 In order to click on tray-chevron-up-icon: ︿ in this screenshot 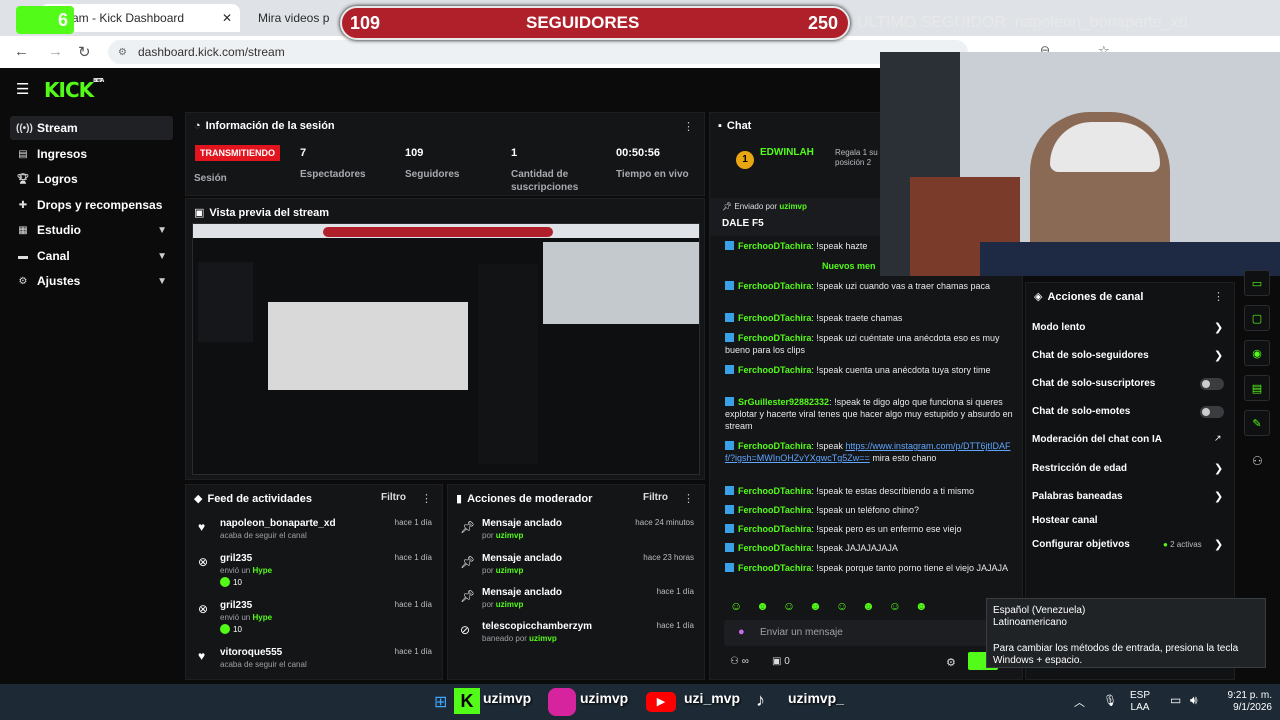, I will do `click(1079, 702)`.